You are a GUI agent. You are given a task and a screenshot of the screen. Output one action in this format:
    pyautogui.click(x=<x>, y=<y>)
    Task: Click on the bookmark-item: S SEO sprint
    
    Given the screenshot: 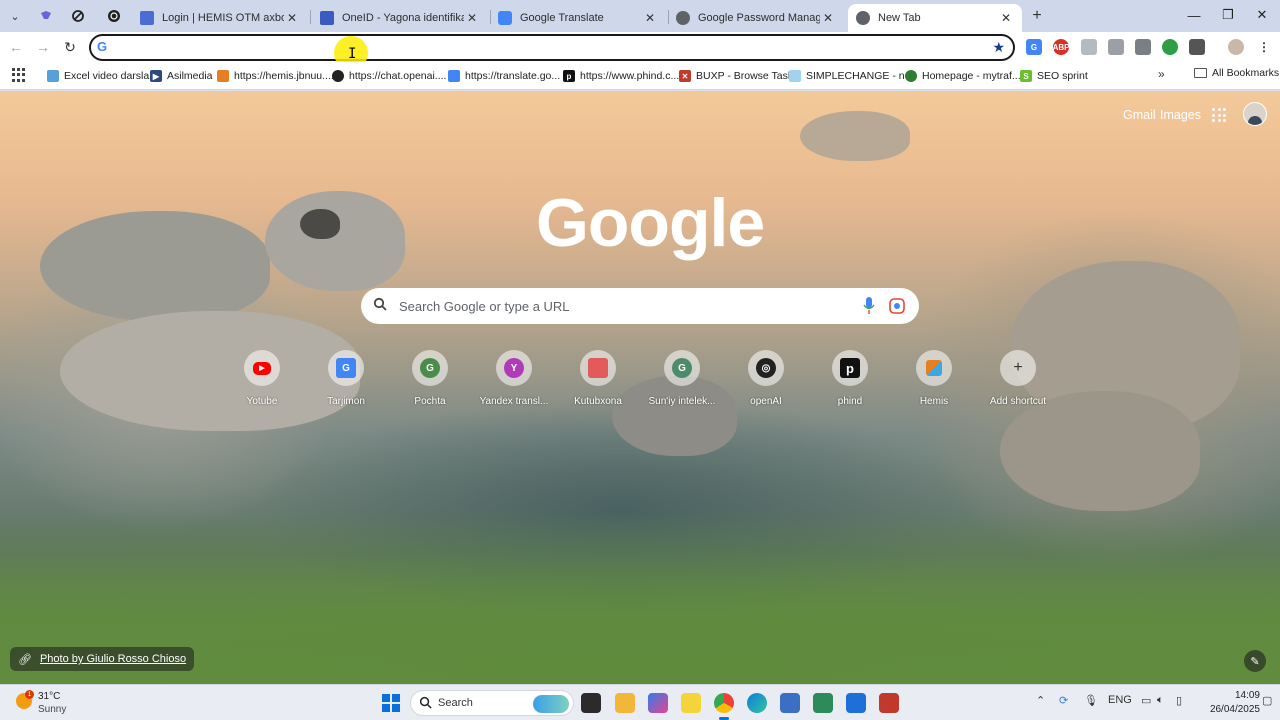 What is the action you would take?
    pyautogui.click(x=1054, y=76)
    